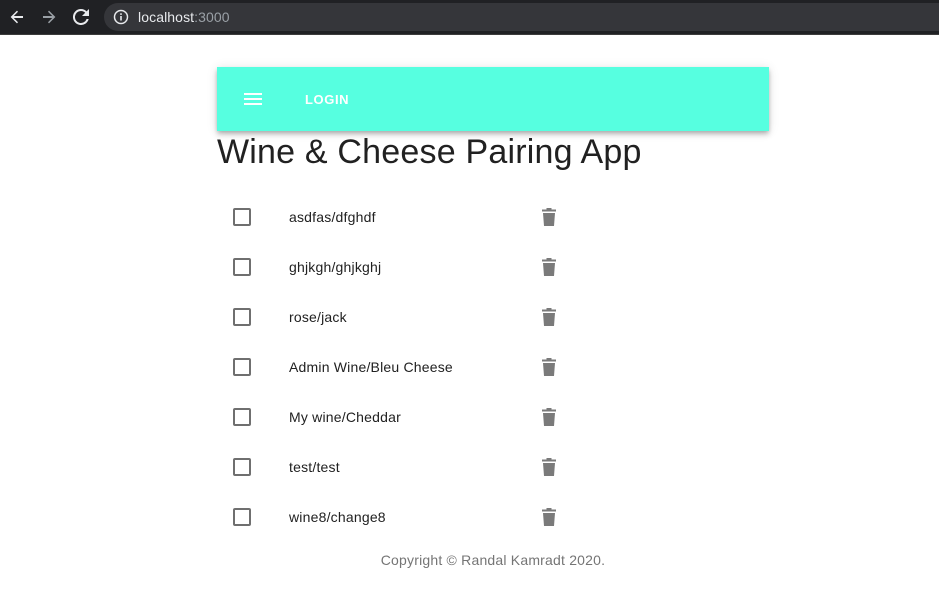  What do you see at coordinates (397, 467) in the screenshot?
I see `list-item: test/test` at bounding box center [397, 467].